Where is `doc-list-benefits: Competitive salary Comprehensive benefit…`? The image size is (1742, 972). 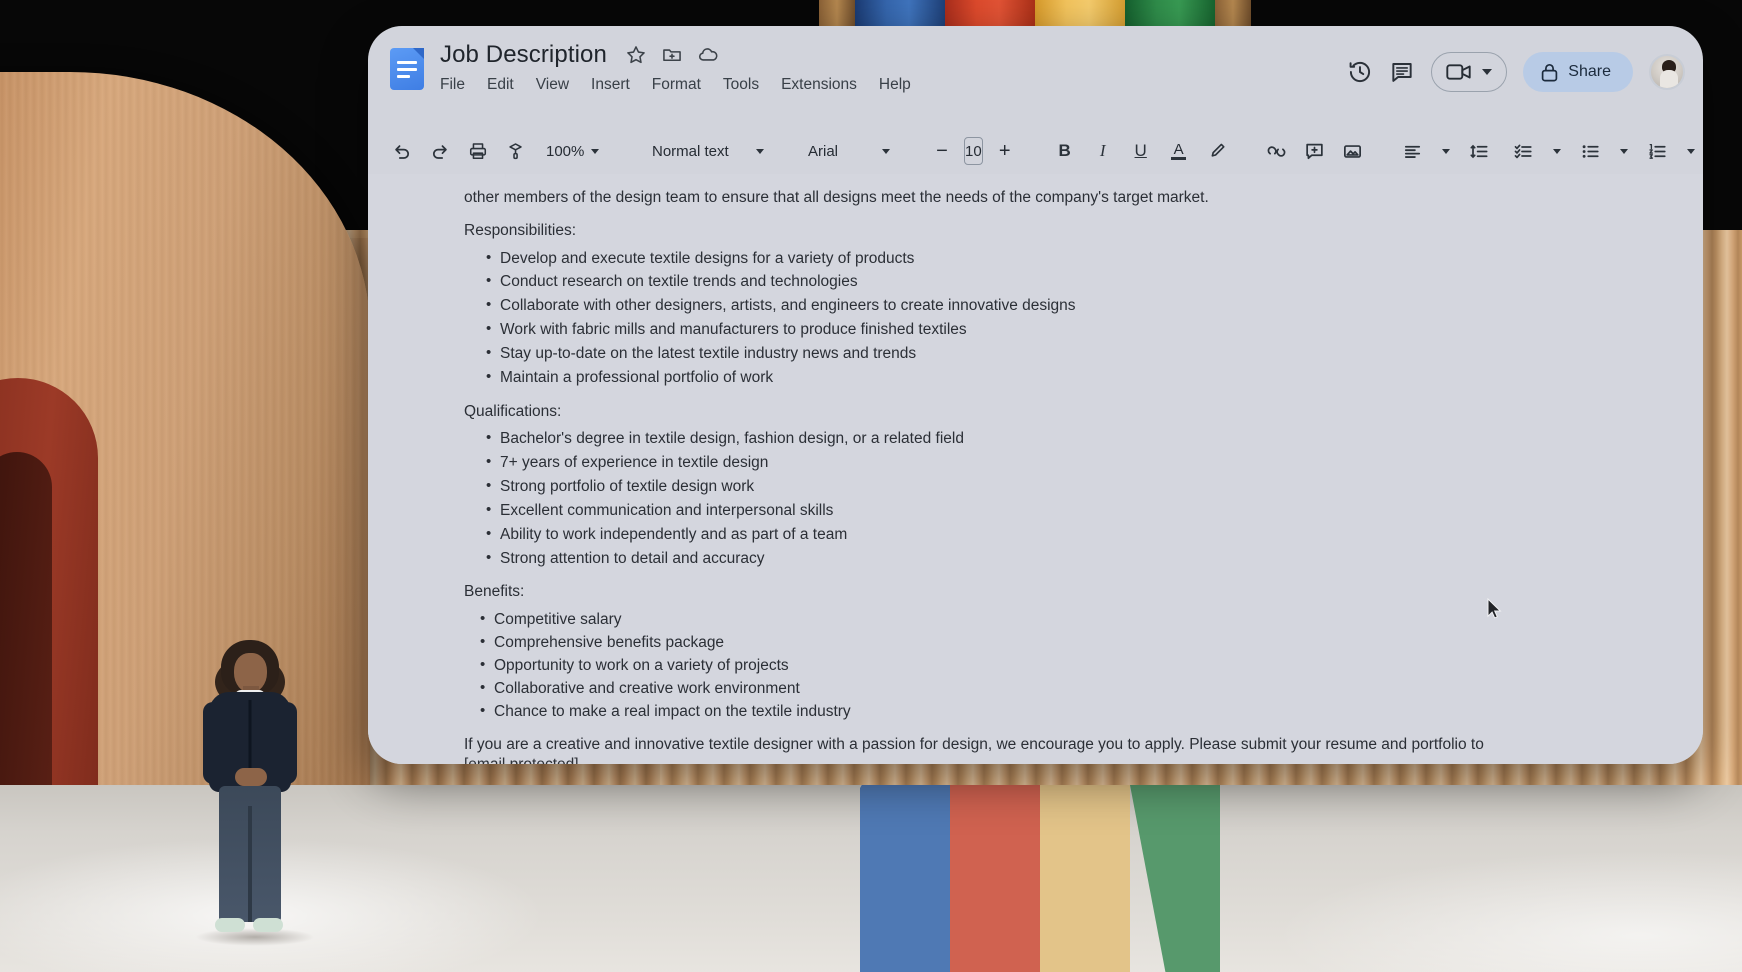
doc-list-benefits: Competitive salary Comprehensive benefit… is located at coordinates (1035, 665).